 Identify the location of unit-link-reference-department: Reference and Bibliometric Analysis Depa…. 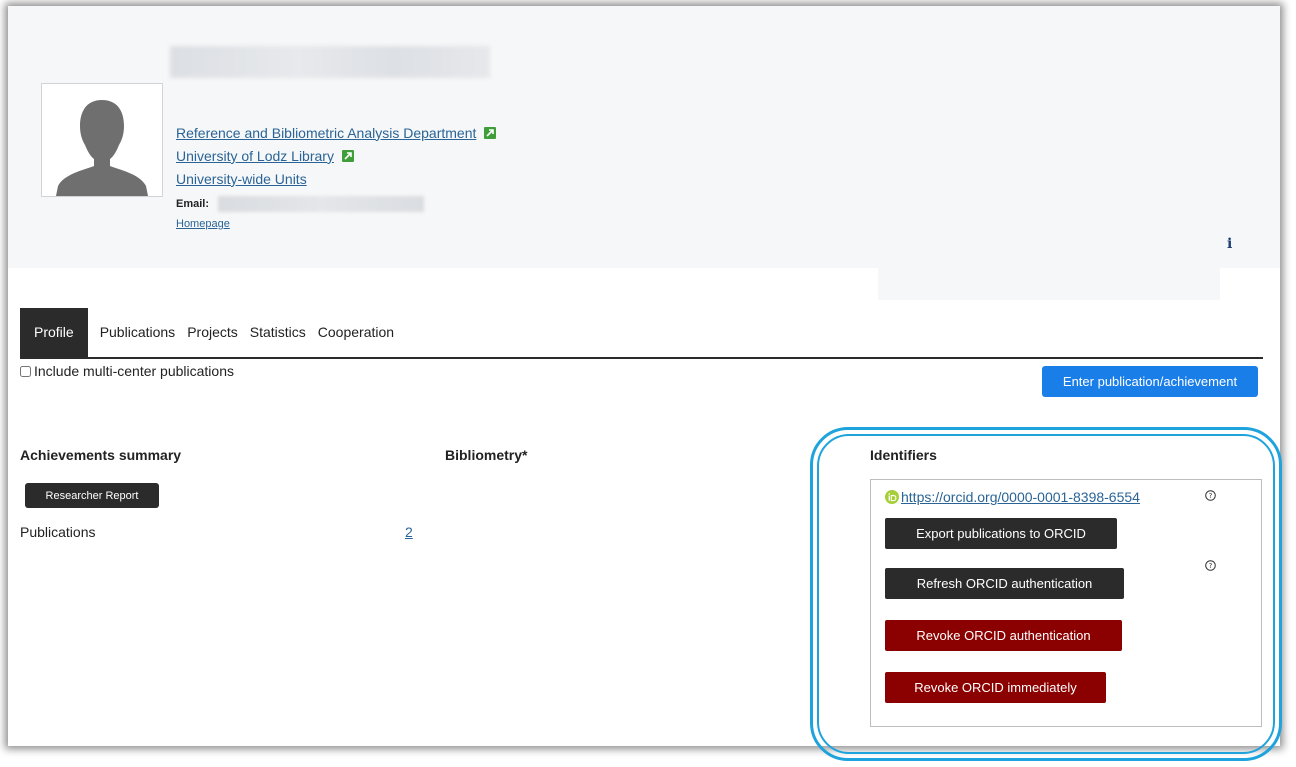
(326, 133).